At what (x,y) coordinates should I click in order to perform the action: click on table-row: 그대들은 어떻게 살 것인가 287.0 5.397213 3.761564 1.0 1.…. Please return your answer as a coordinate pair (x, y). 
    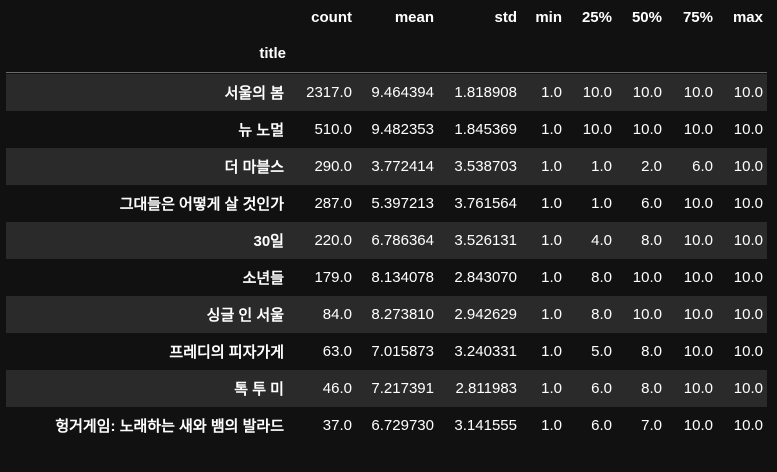
    Looking at the image, I should click on (386, 203).